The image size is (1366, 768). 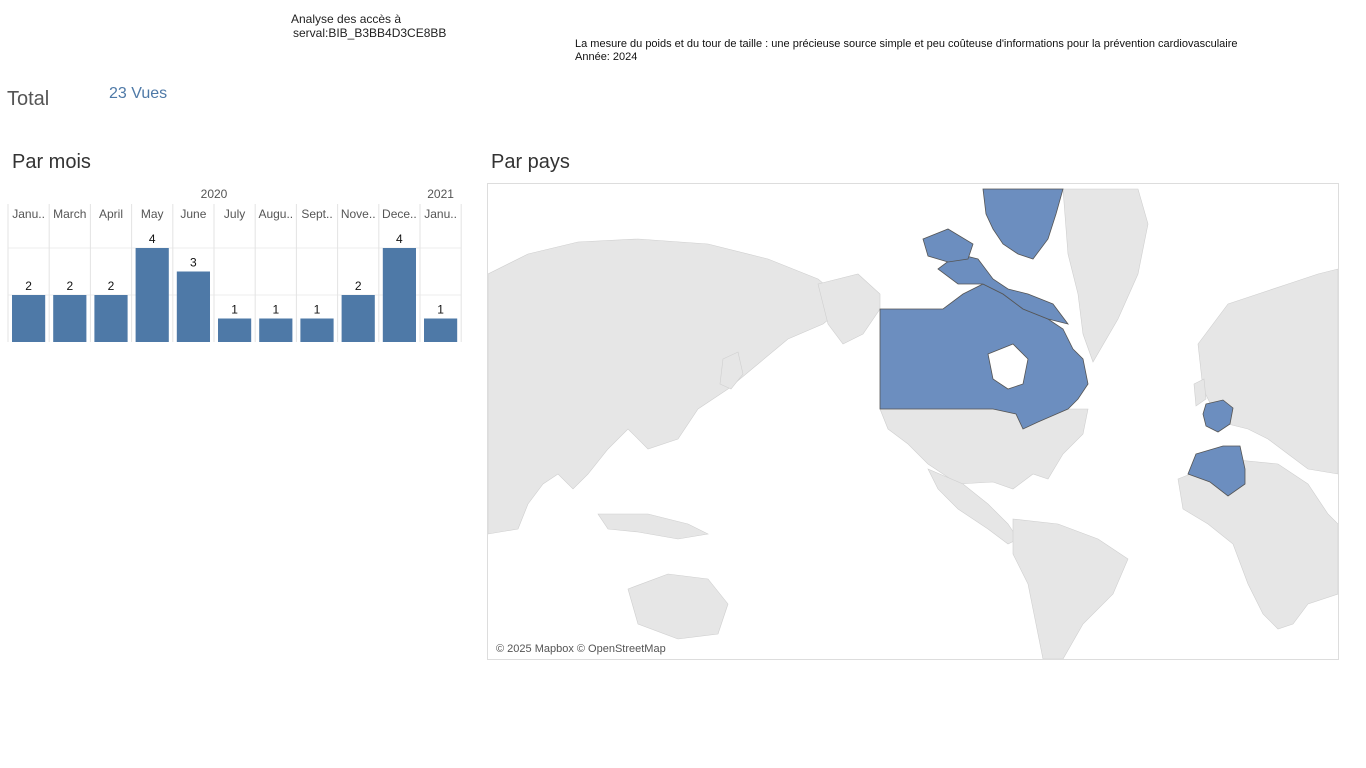 I want to click on bar-value-label: 3, so click(x=193, y=263).